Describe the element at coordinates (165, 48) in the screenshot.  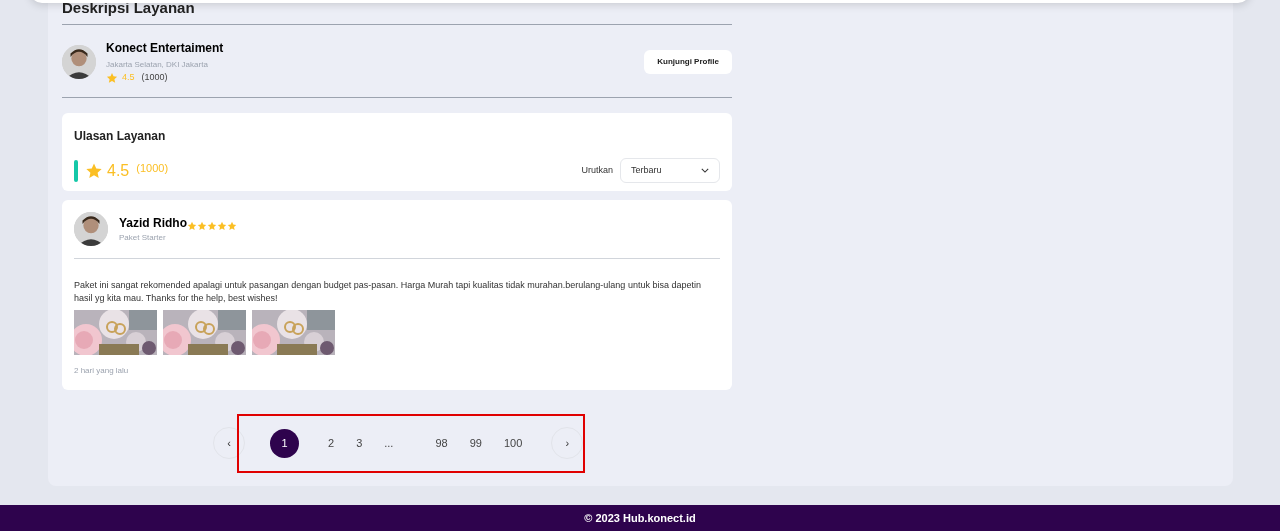
I see `provider-name: Konect Entertaiment` at that location.